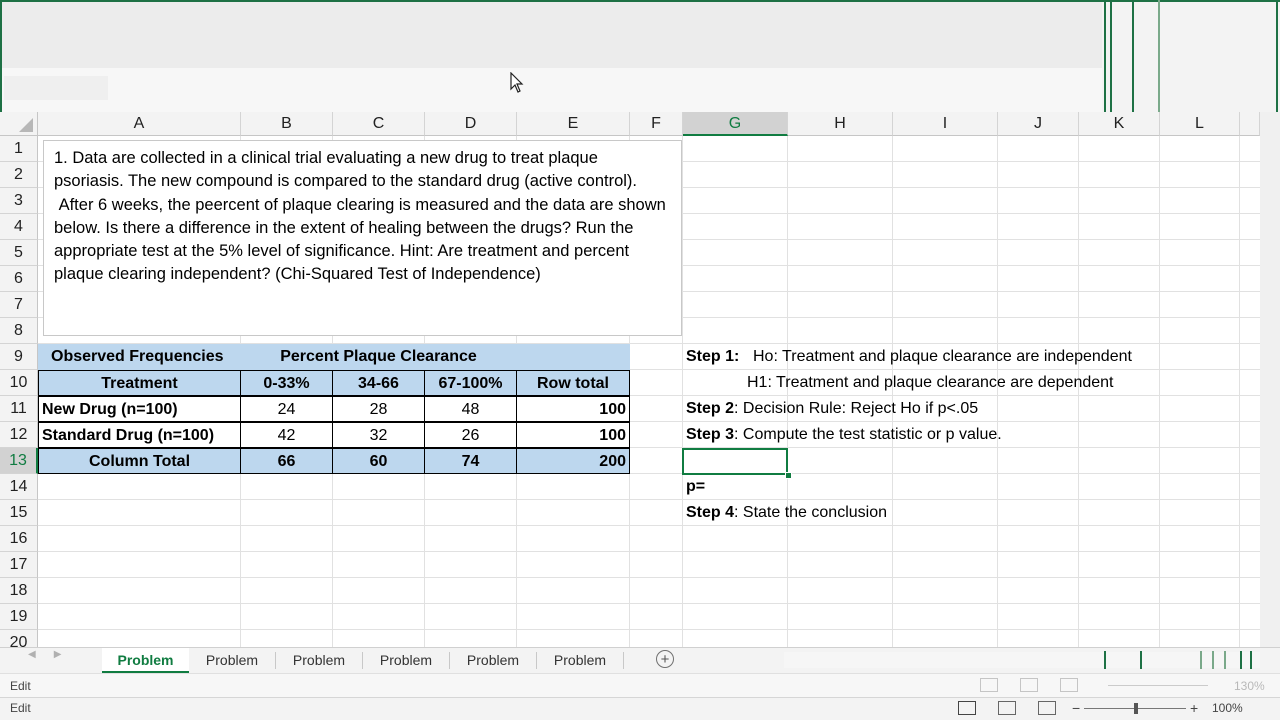 Image resolution: width=1280 pixels, height=720 pixels. I want to click on table-header-cell: 67-100%, so click(470, 383).